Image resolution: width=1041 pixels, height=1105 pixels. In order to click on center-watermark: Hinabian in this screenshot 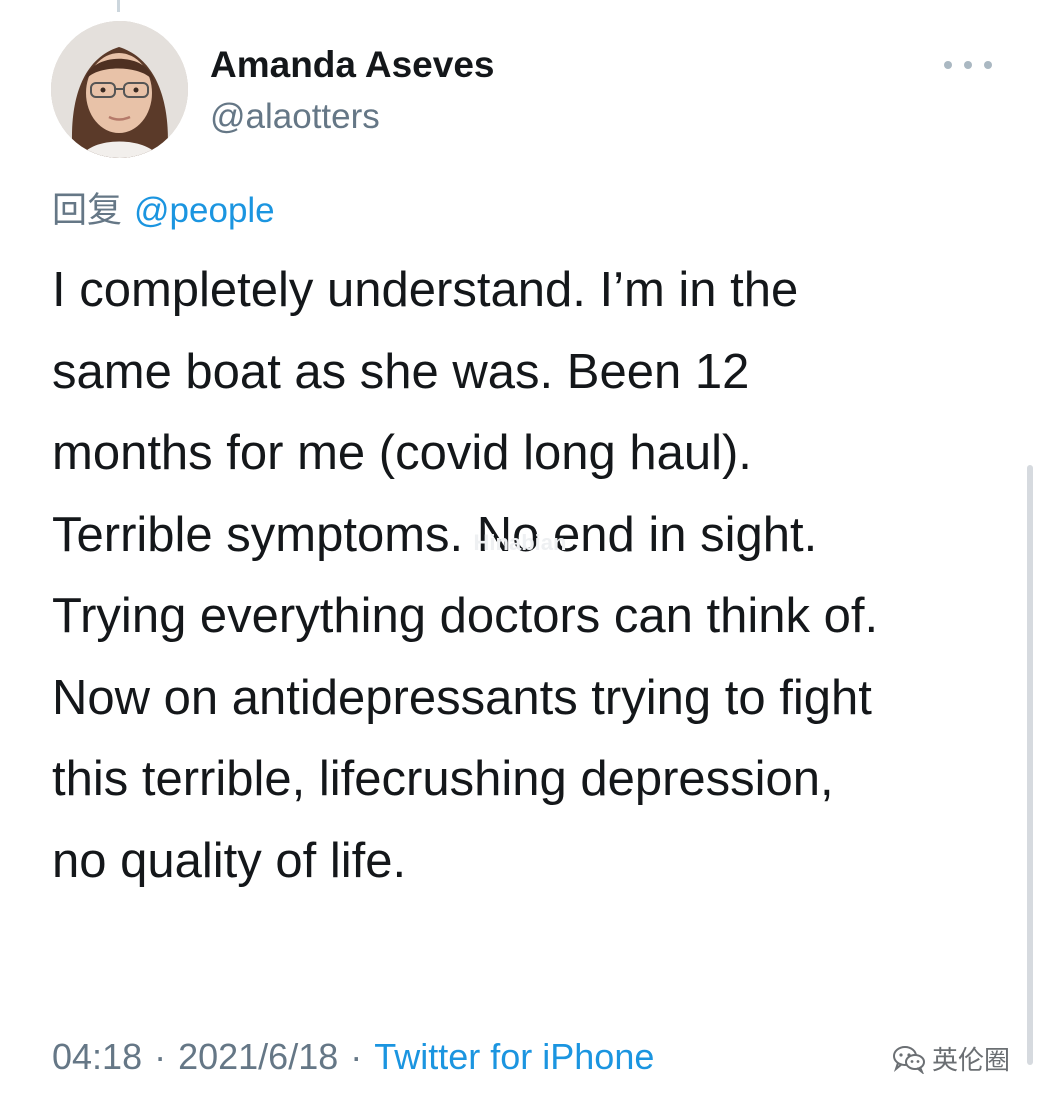, I will do `click(520, 543)`.